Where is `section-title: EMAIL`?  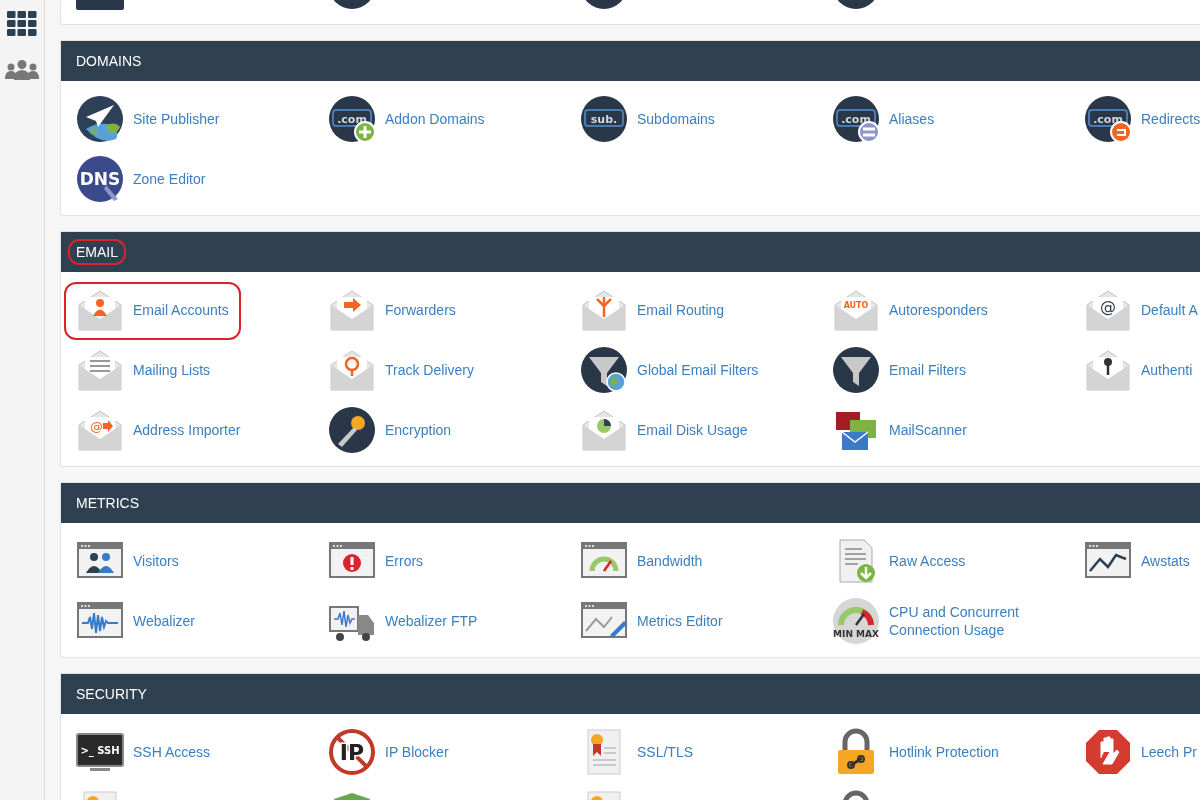
section-title: EMAIL is located at coordinates (97, 252).